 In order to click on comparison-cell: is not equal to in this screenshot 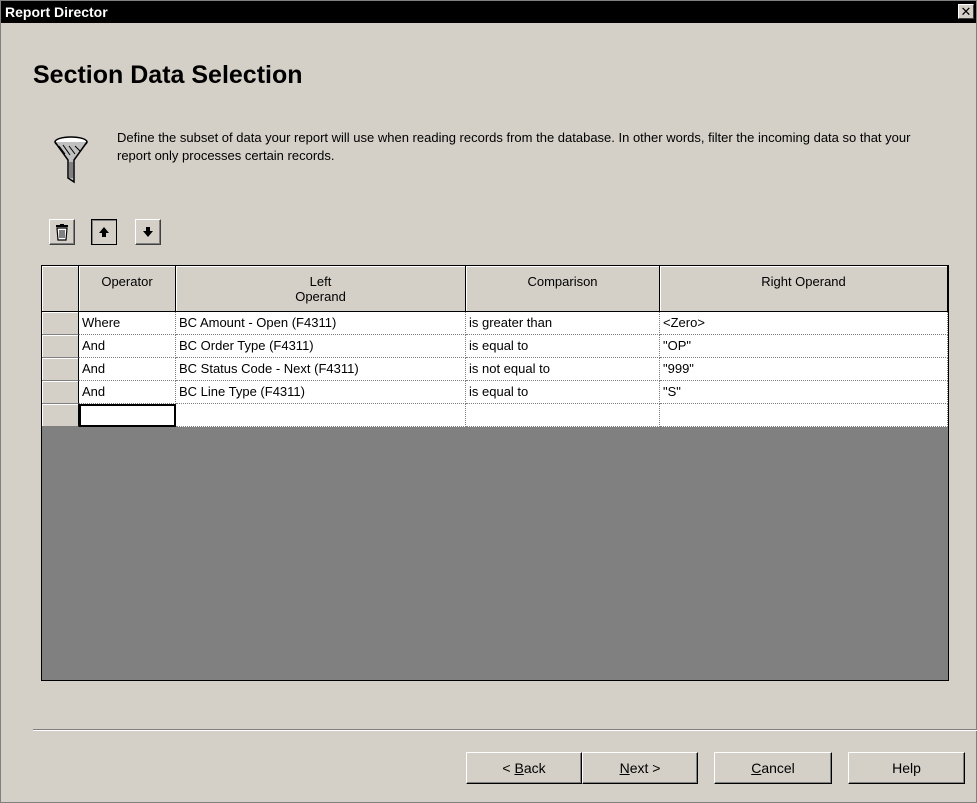, I will do `click(563, 369)`.